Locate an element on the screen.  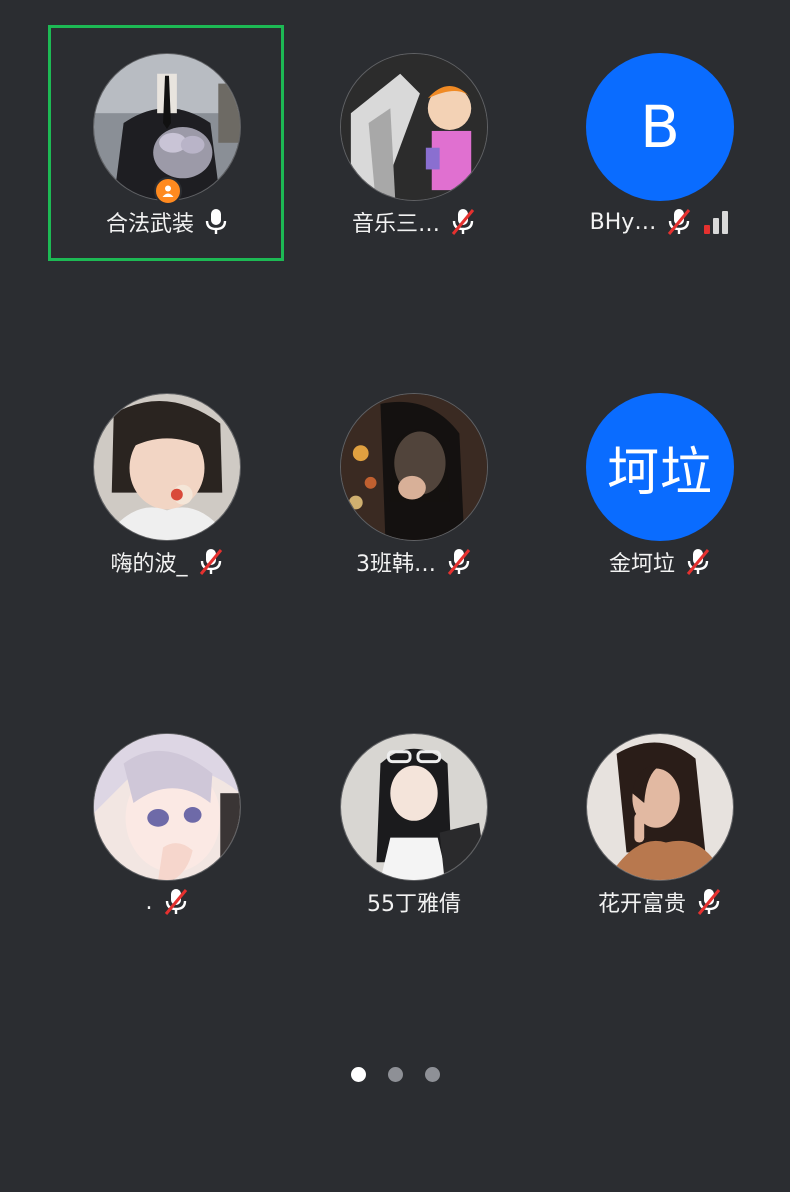
participant-name: 金坷垃 is located at coordinates (641, 564).